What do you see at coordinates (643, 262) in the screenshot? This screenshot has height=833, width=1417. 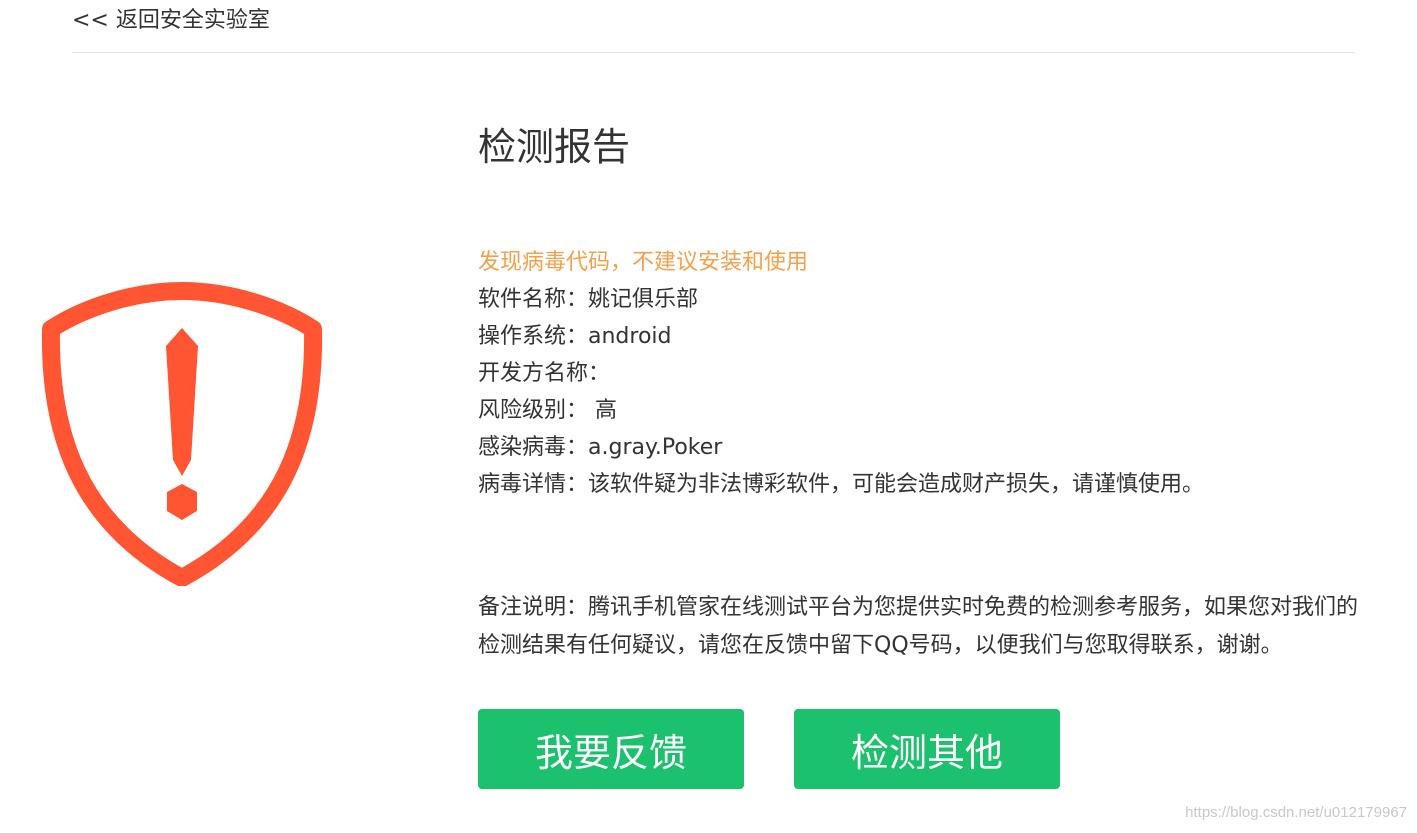 I see `virus-warning: 发现病毒代码，不建议安装和使用` at bounding box center [643, 262].